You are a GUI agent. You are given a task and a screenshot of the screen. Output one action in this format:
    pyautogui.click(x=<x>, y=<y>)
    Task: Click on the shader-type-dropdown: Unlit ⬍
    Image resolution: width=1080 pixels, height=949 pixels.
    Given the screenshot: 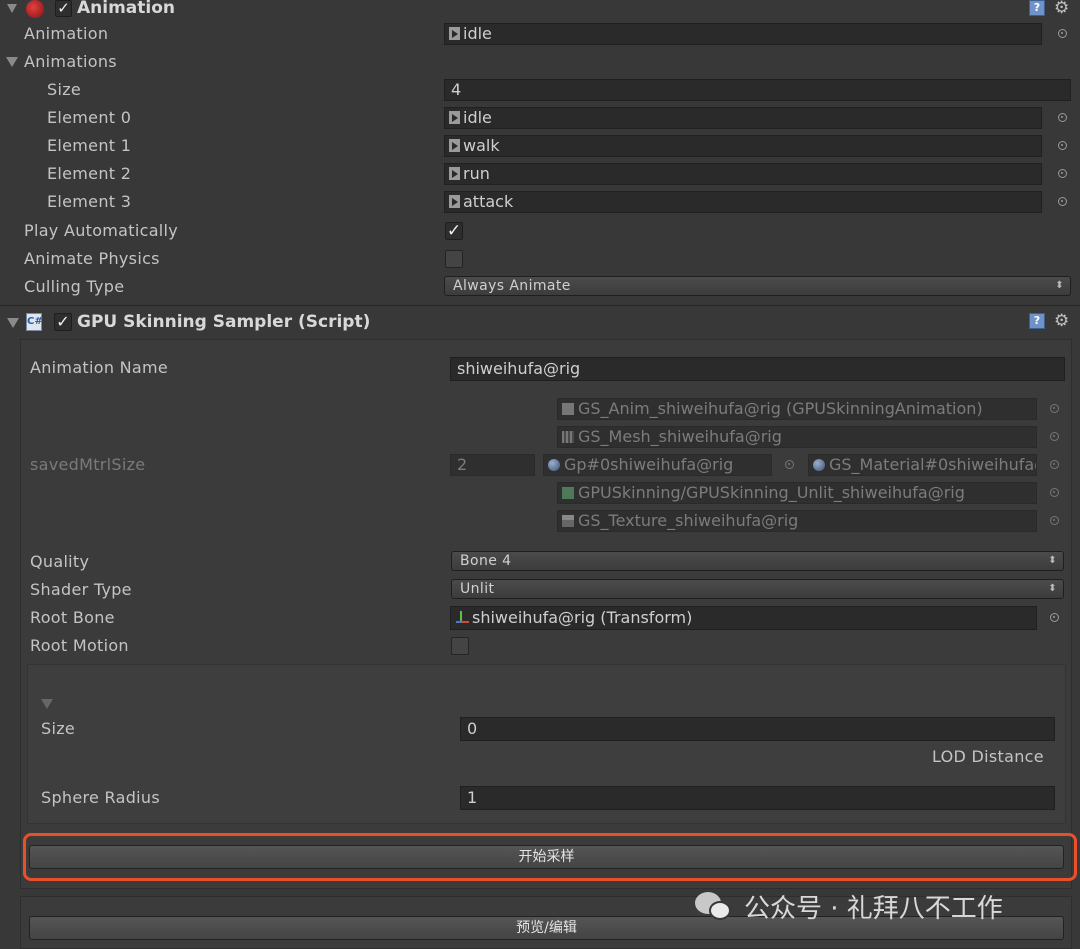 What is the action you would take?
    pyautogui.click(x=757, y=589)
    